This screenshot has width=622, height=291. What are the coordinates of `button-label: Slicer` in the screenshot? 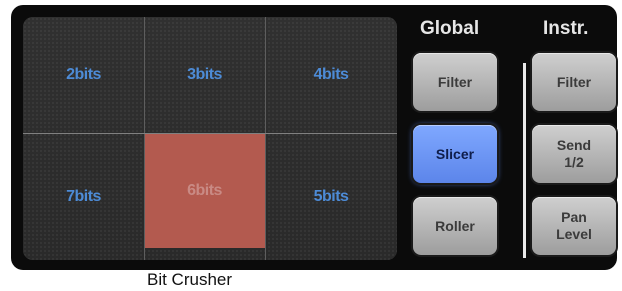 It's located at (455, 153).